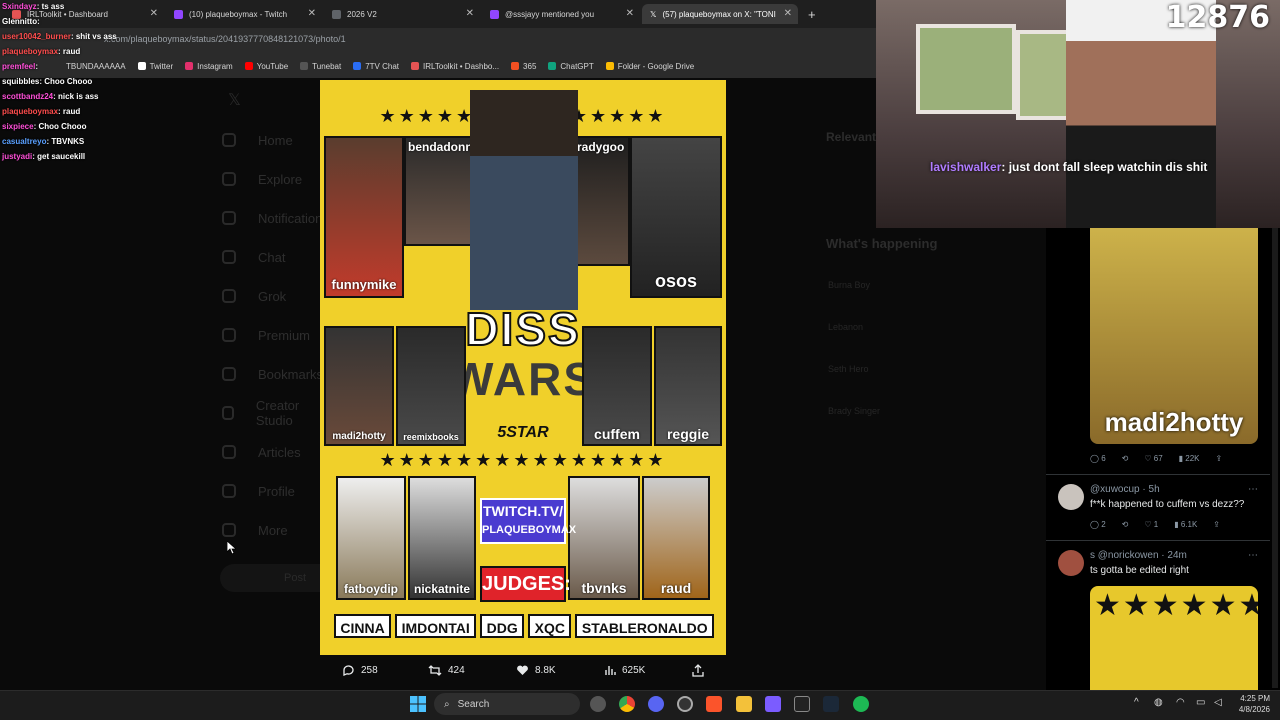  I want to click on chat-username: Sxindayz, so click(19, 6).